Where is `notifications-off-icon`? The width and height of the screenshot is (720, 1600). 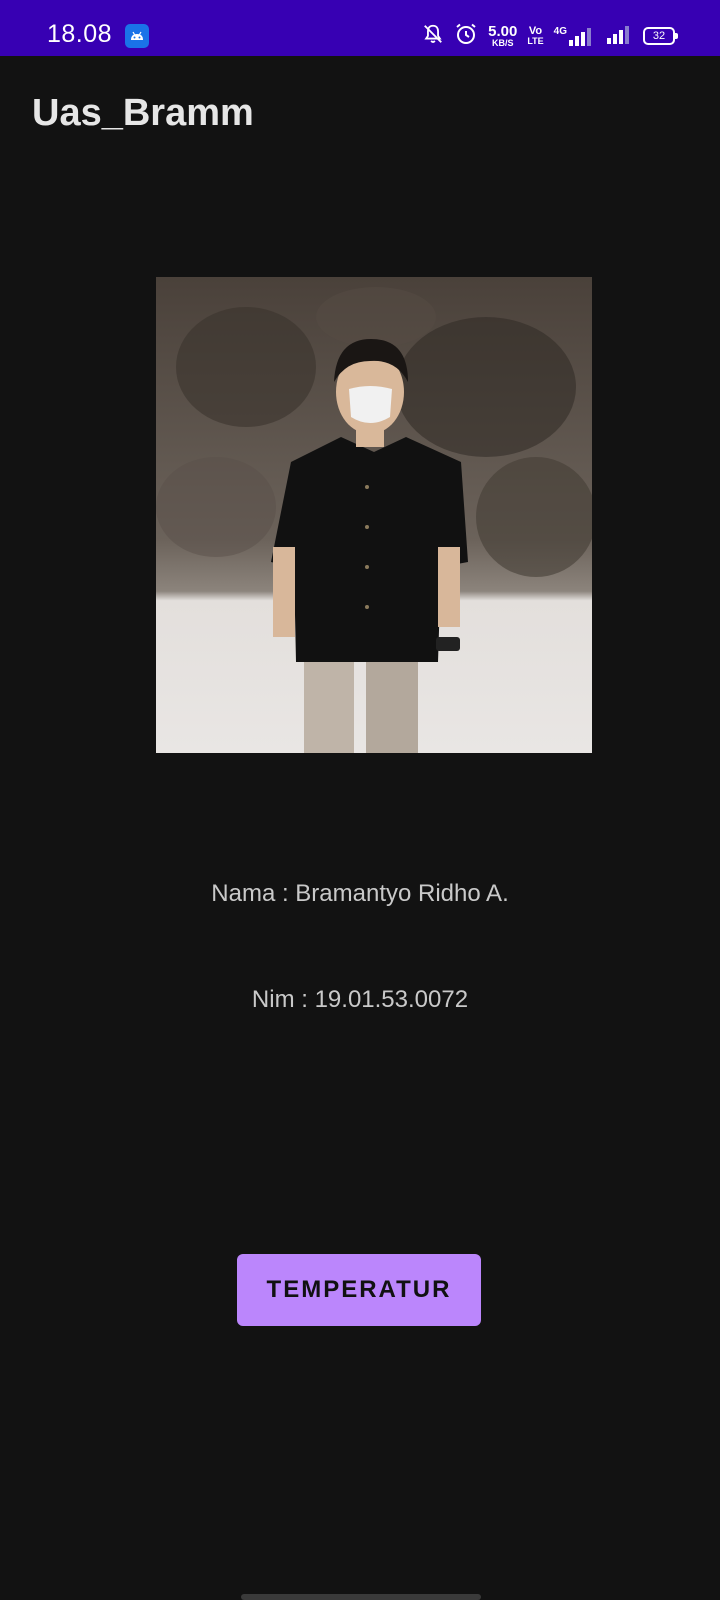 notifications-off-icon is located at coordinates (433, 36).